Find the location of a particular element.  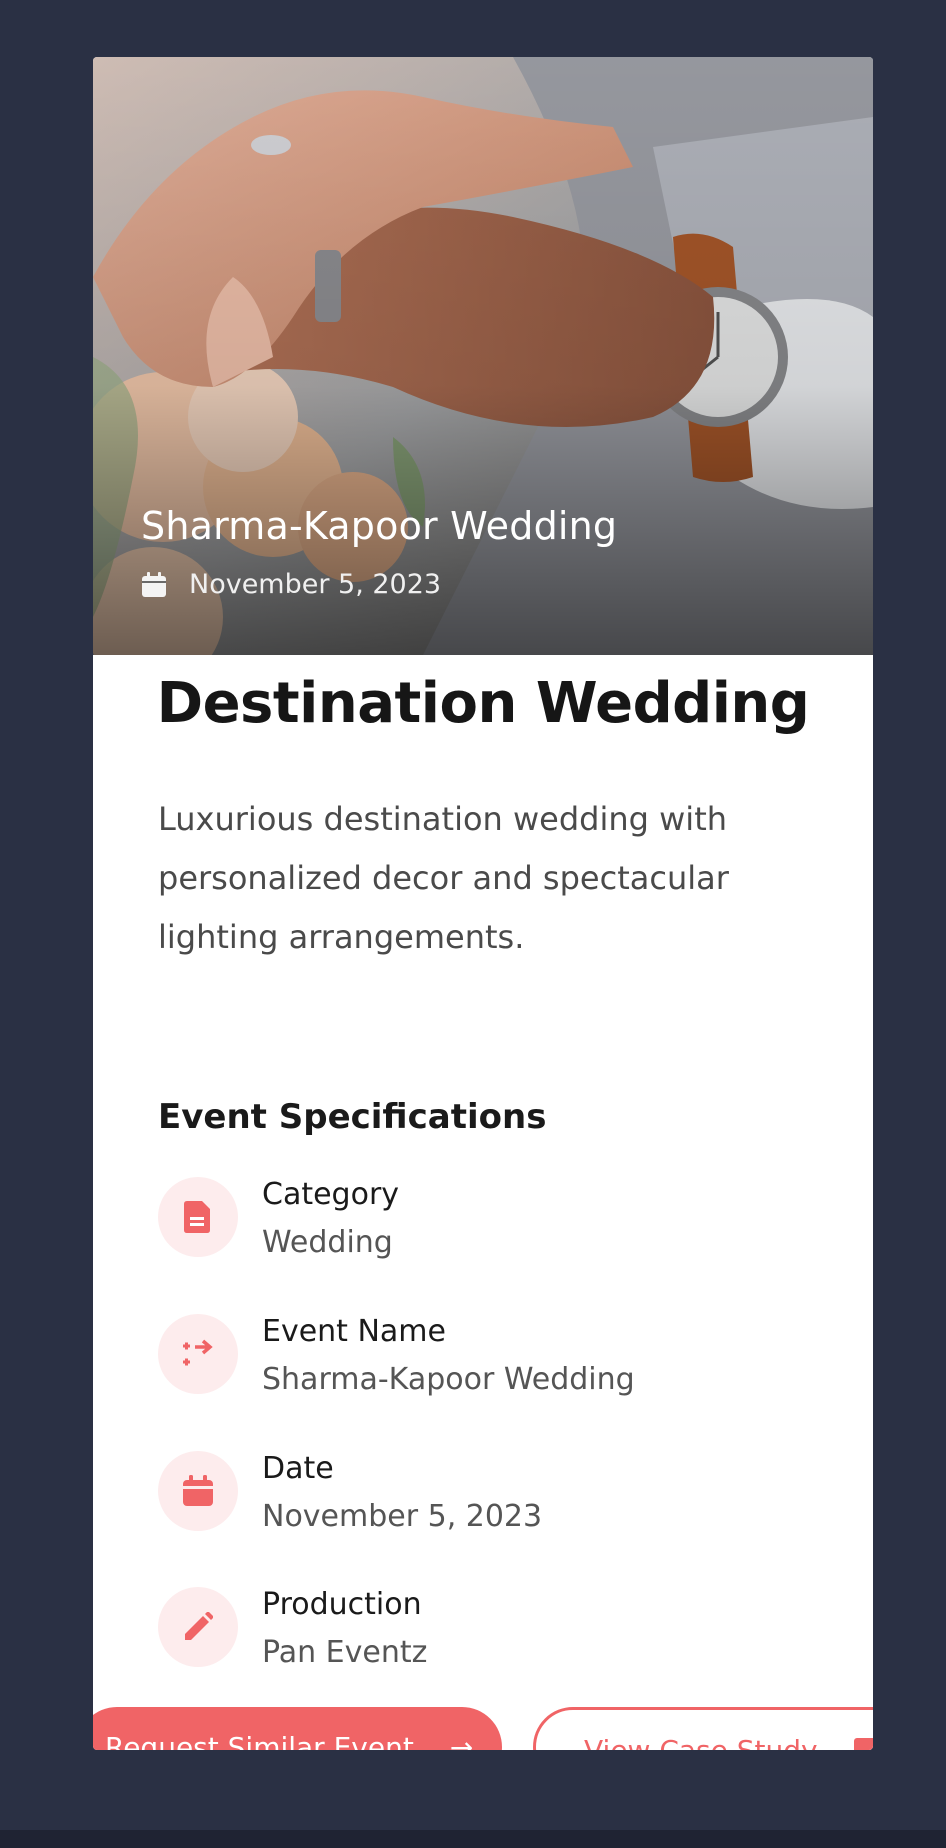

event-type-heading: Destination Wedding is located at coordinates (483, 703).